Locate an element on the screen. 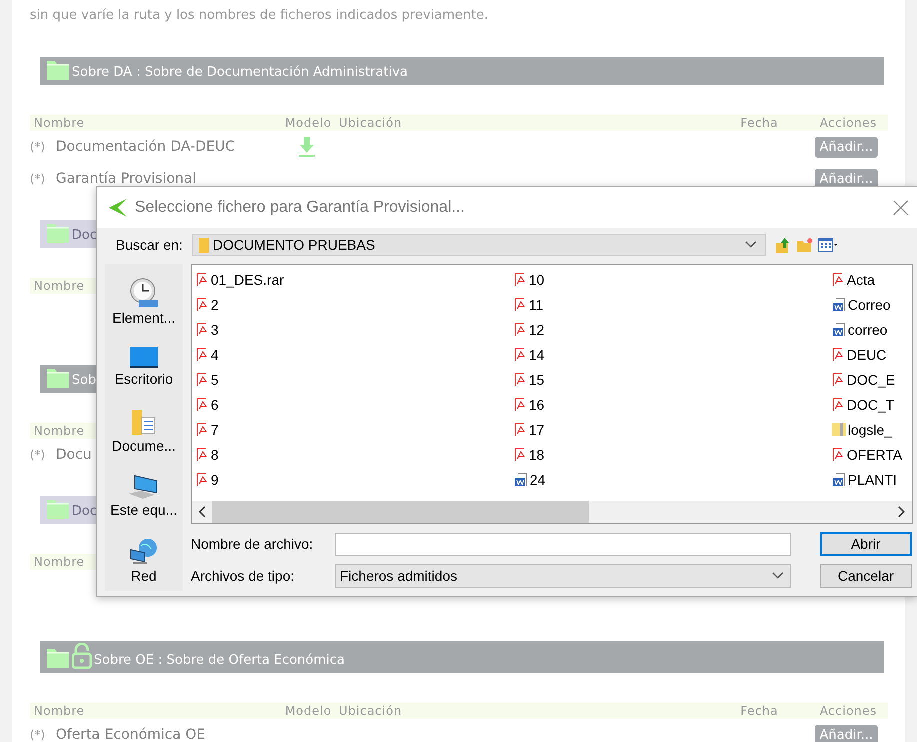  section-title: Sobre DA : Sobre de Documentación Administrativa is located at coordinates (240, 73).